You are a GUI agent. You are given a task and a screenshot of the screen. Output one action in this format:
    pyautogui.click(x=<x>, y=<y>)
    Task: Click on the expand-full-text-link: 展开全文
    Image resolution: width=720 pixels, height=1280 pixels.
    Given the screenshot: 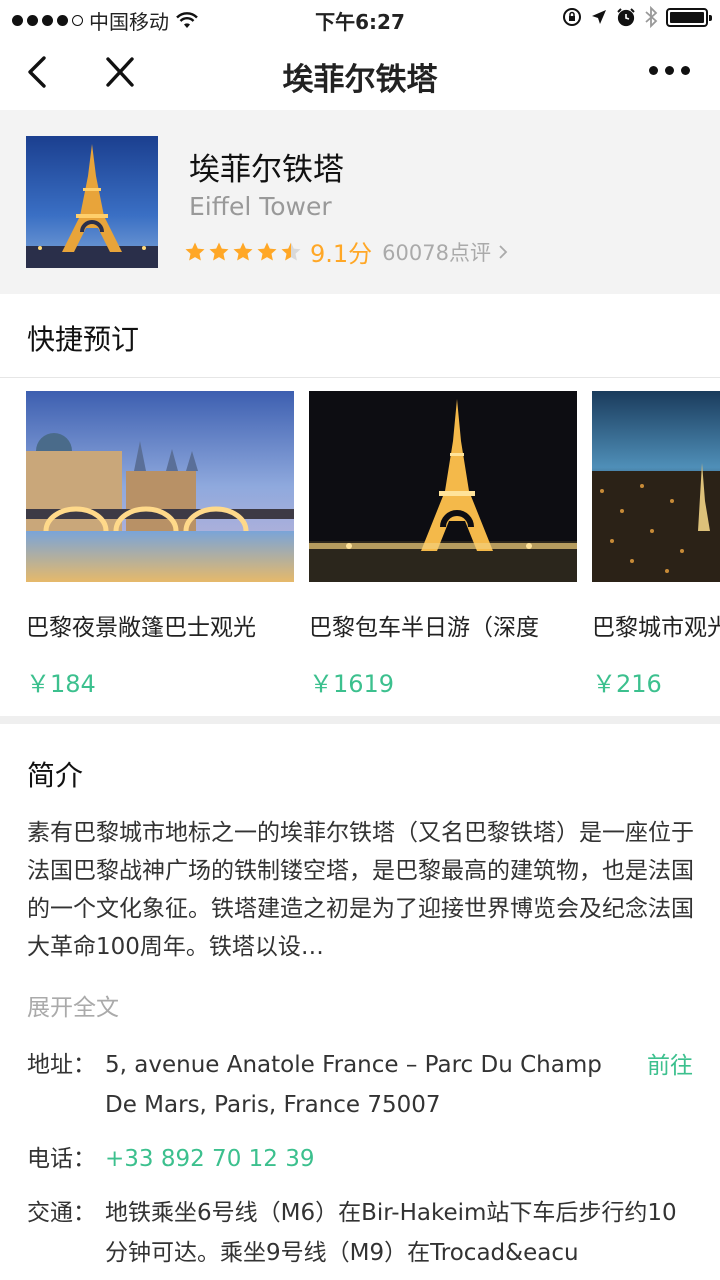 What is the action you would take?
    pyautogui.click(x=73, y=1005)
    